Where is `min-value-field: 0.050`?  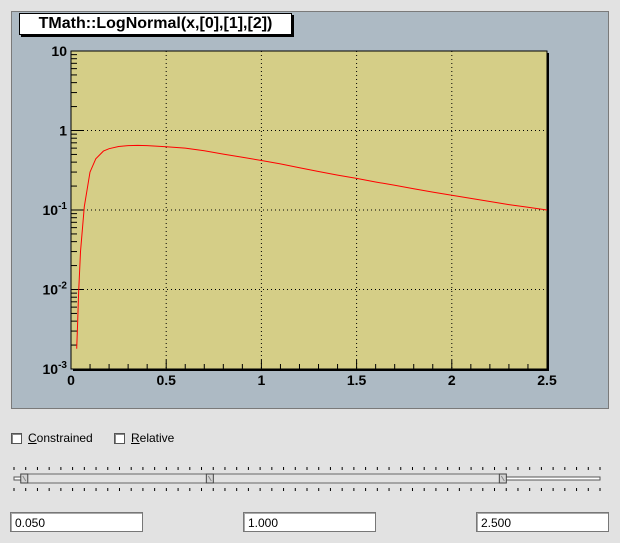
min-value-field: 0.050 is located at coordinates (76, 522).